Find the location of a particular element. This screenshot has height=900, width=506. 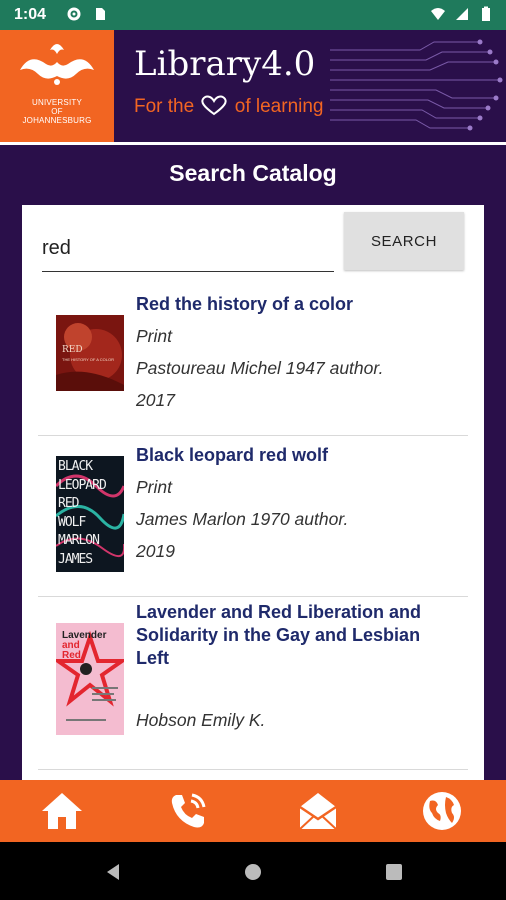

cover-text: BLACK LEOPARD RED WOLF MARLON JAMES is located at coordinates (82, 513).